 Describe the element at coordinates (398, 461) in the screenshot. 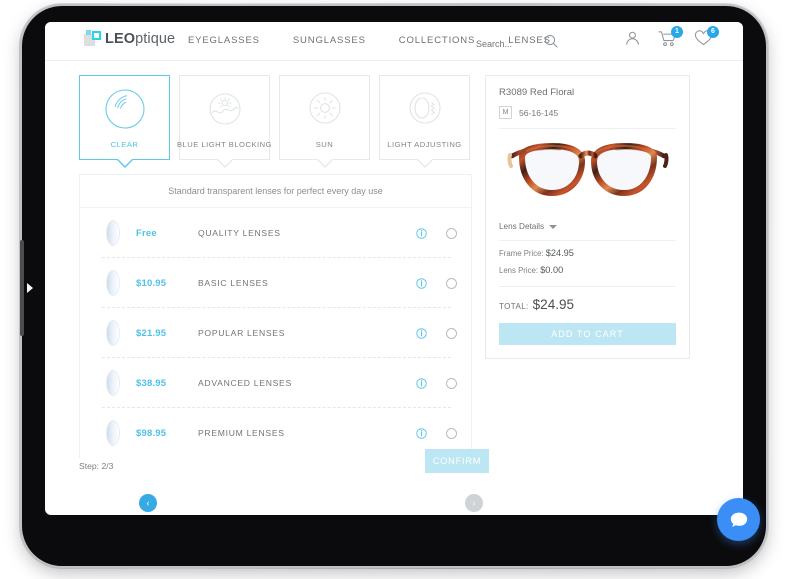

I see `step-row: Step: 2/3 CONFIRM` at that location.